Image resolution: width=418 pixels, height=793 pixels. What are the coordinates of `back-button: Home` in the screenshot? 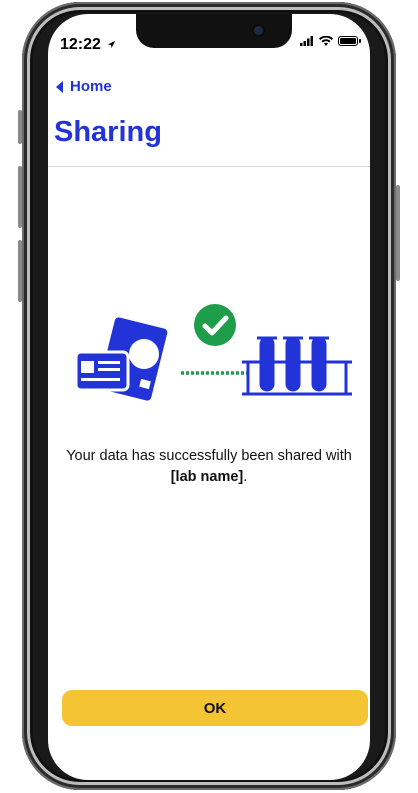 It's located at (84, 86).